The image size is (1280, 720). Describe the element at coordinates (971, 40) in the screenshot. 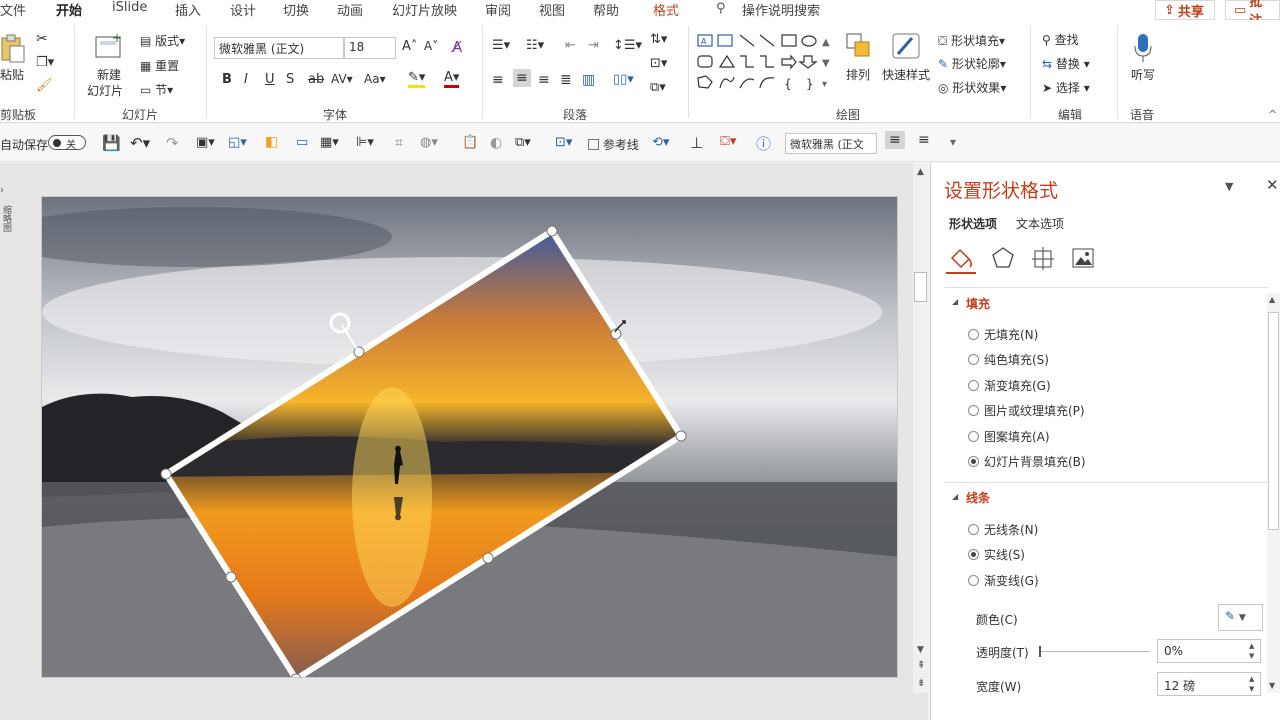

I see `shape-fill-button: ⛋ 形状填充▾` at that location.